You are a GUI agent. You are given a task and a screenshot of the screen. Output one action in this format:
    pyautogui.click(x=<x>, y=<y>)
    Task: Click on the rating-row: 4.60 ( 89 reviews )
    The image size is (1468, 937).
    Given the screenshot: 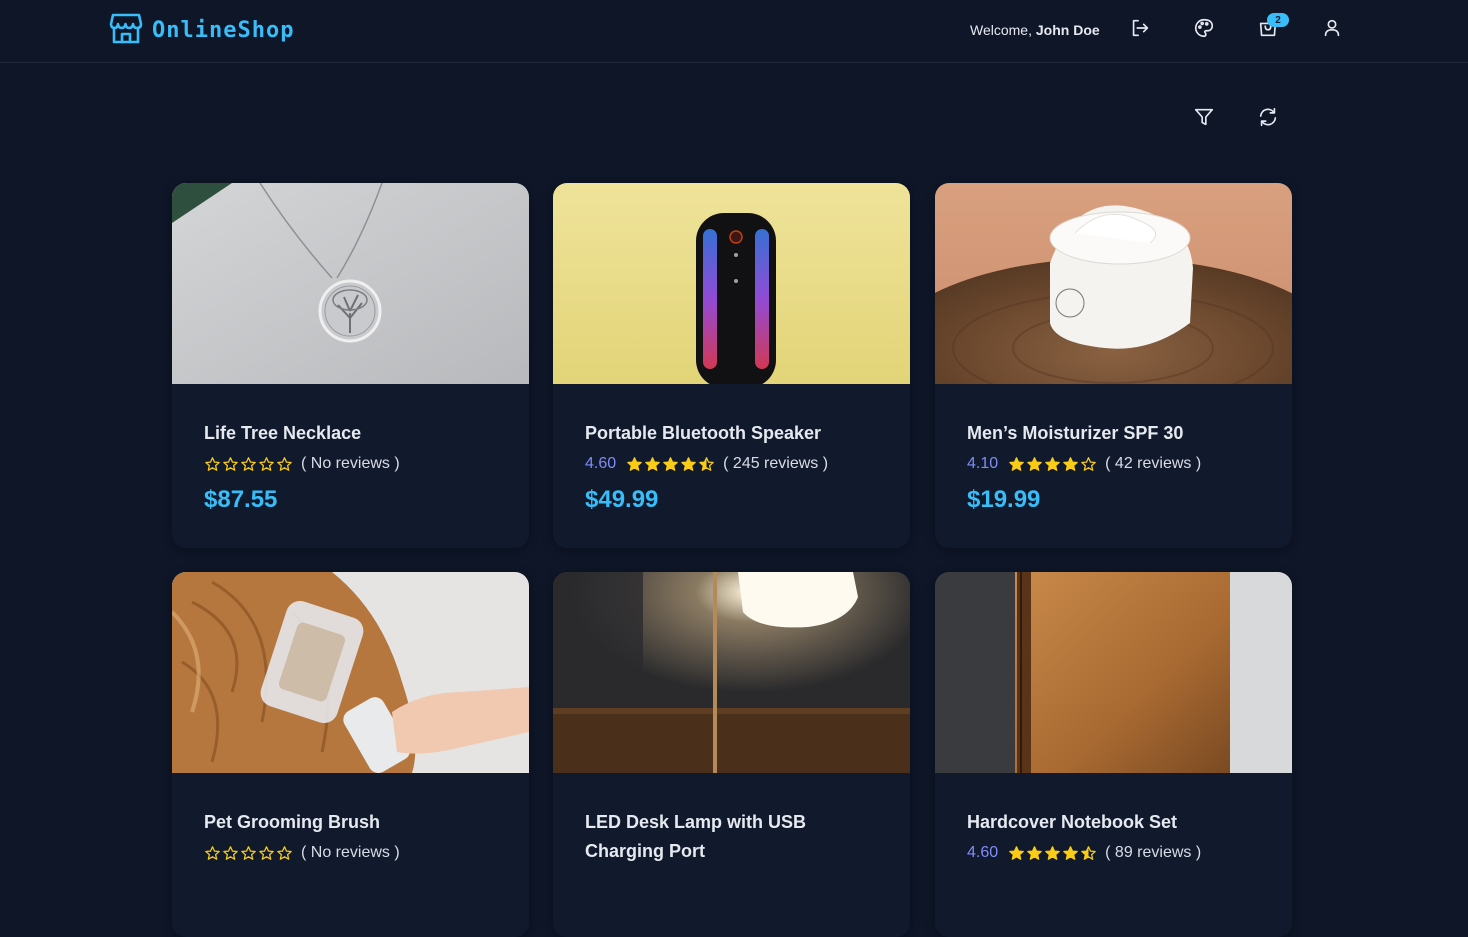 What is the action you would take?
    pyautogui.click(x=1119, y=853)
    